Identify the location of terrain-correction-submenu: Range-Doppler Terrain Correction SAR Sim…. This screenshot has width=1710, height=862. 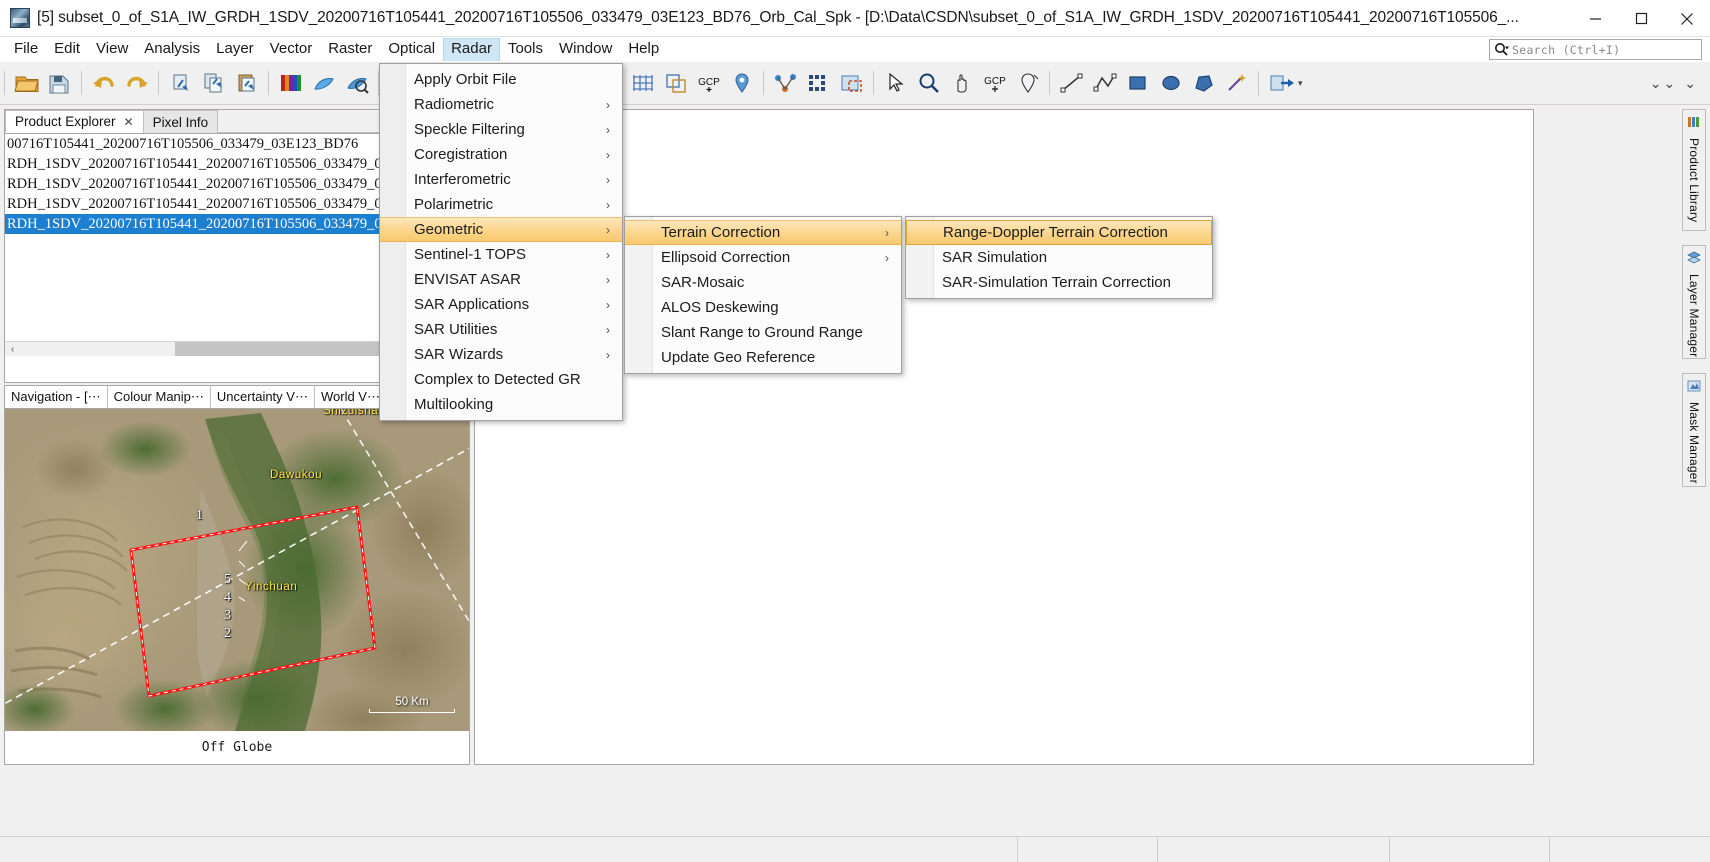
(1059, 257).